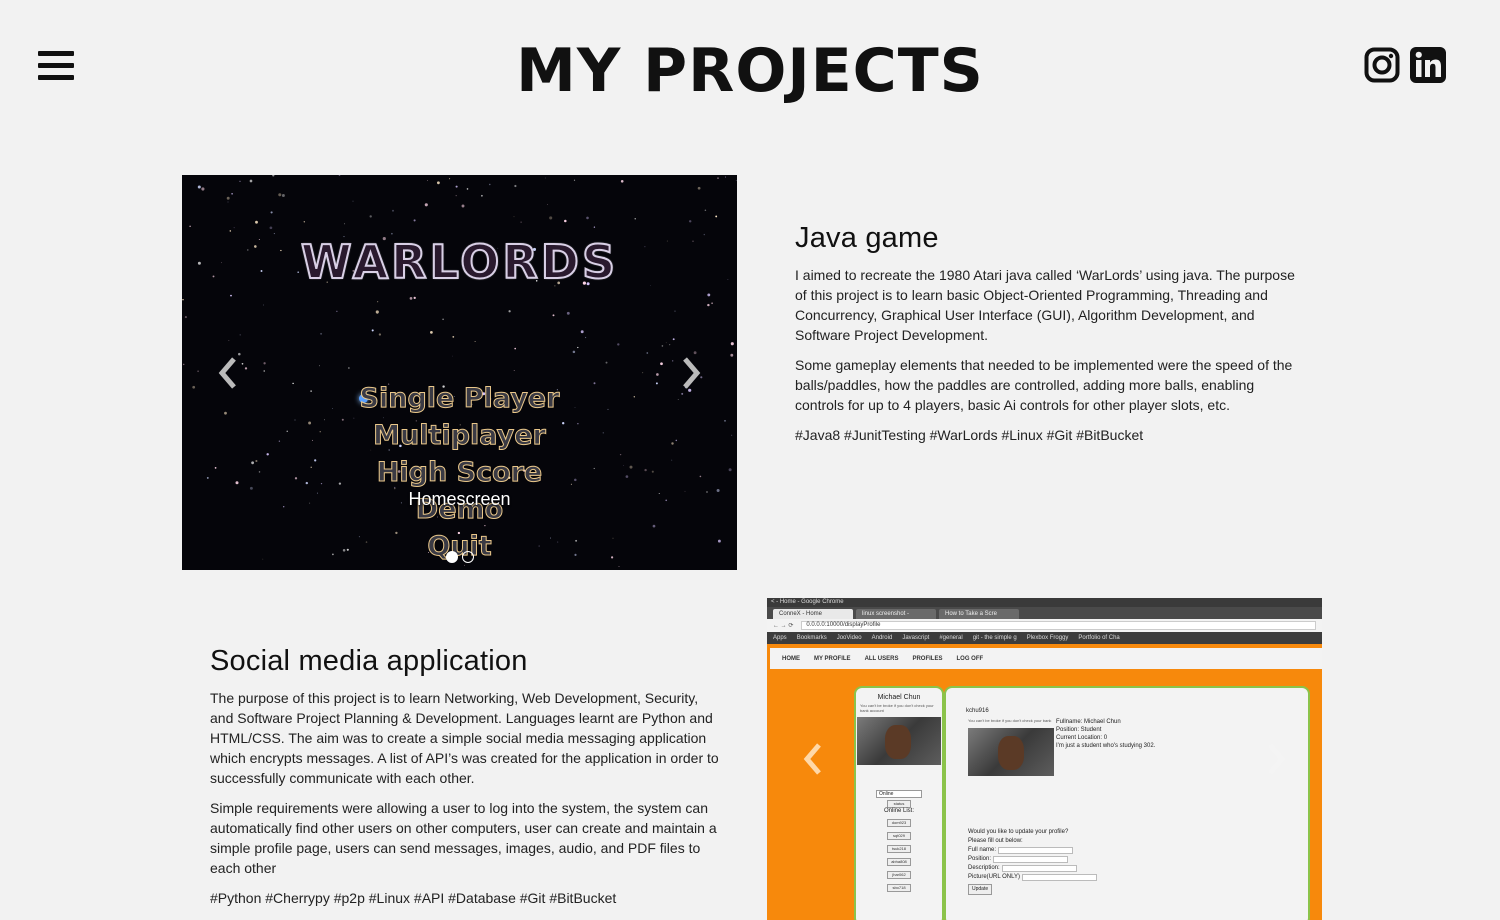 The image size is (1500, 920). Describe the element at coordinates (1428, 65) in the screenshot. I see `linkedin-icon` at that location.